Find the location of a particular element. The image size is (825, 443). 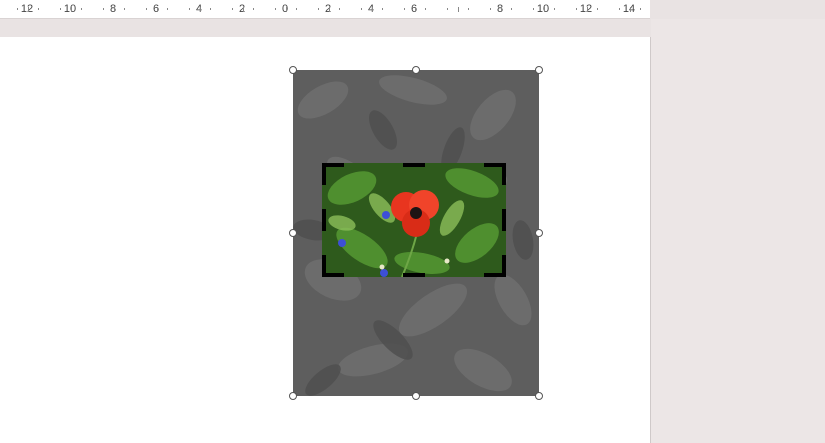

resize-handle-bottom is located at coordinates (416, 396).